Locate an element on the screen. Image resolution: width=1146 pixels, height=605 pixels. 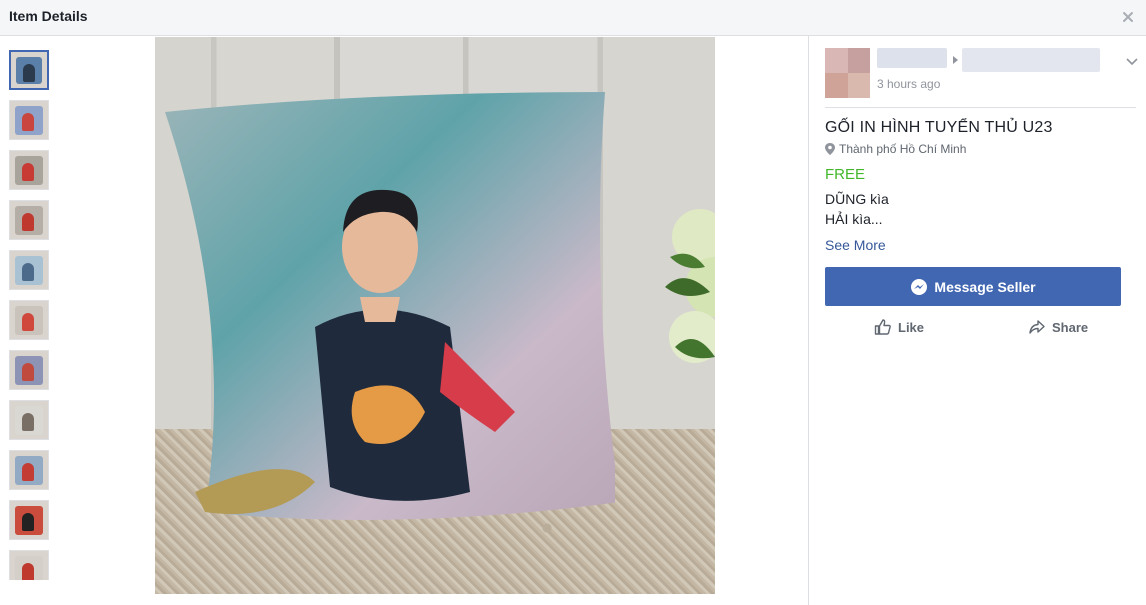
item-price: FREE is located at coordinates (845, 174).